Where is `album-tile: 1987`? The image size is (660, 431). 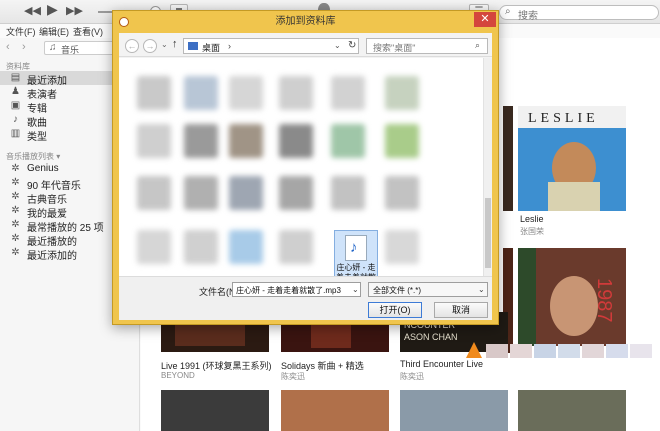 album-tile: 1987 is located at coordinates (572, 297).